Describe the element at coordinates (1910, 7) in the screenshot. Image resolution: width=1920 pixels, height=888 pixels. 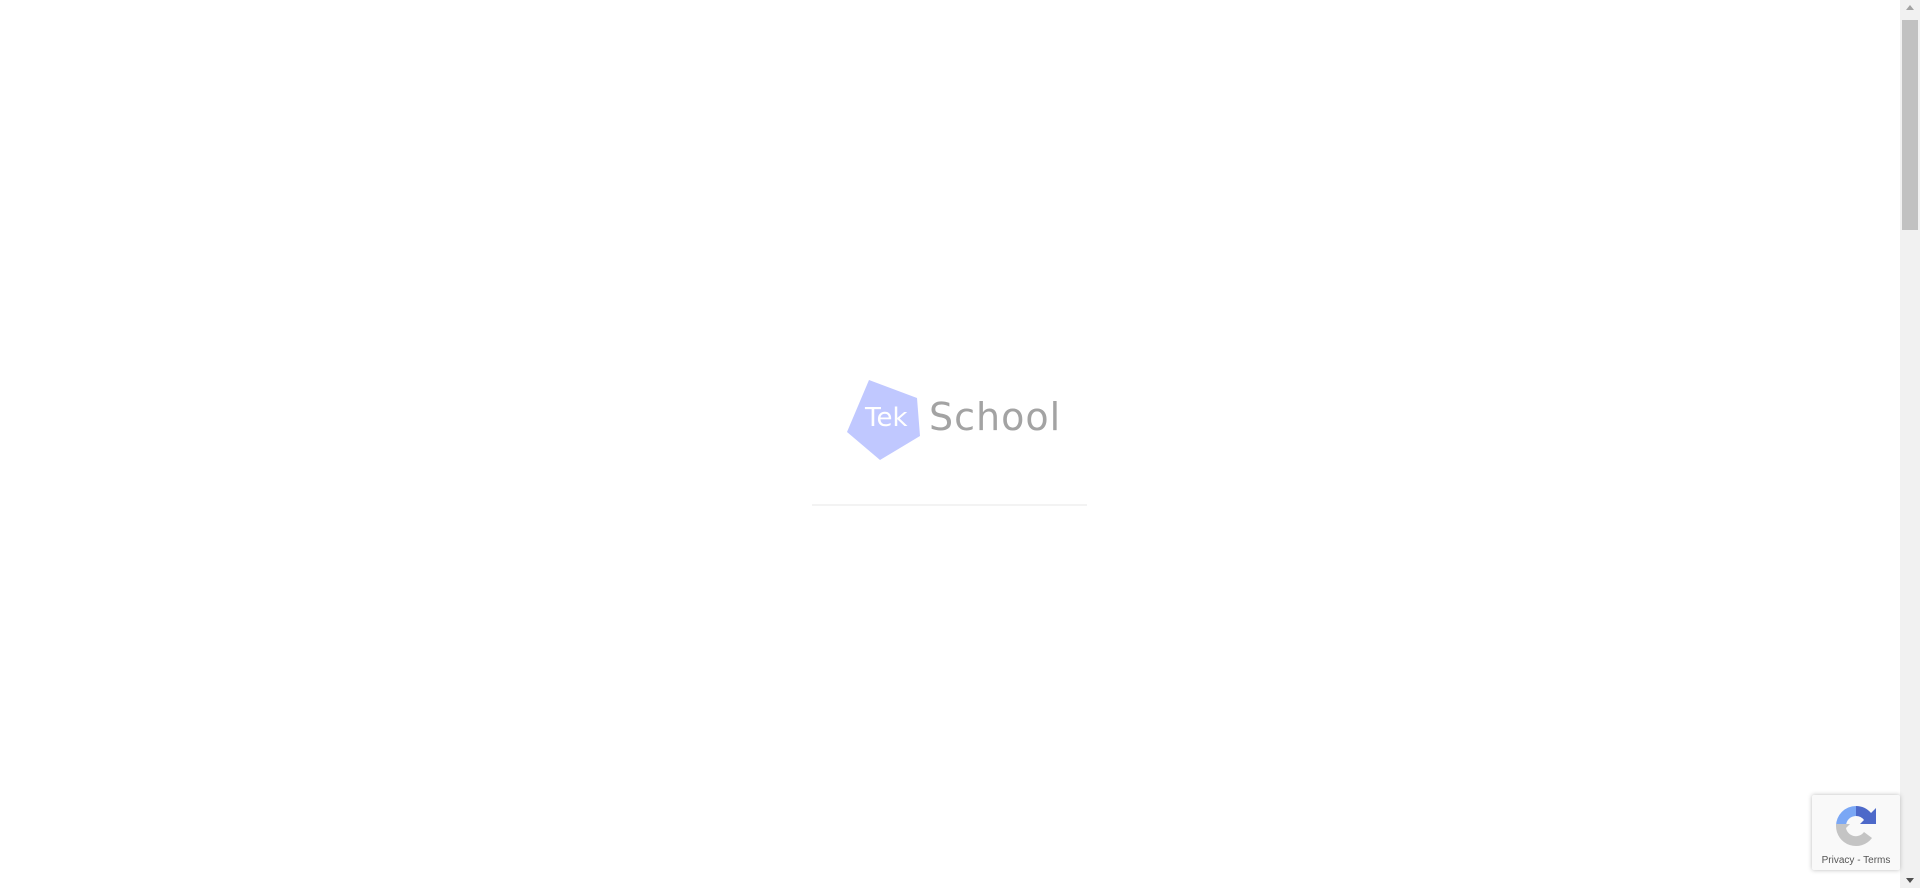
I see `scroll-up-arrow-icon` at that location.